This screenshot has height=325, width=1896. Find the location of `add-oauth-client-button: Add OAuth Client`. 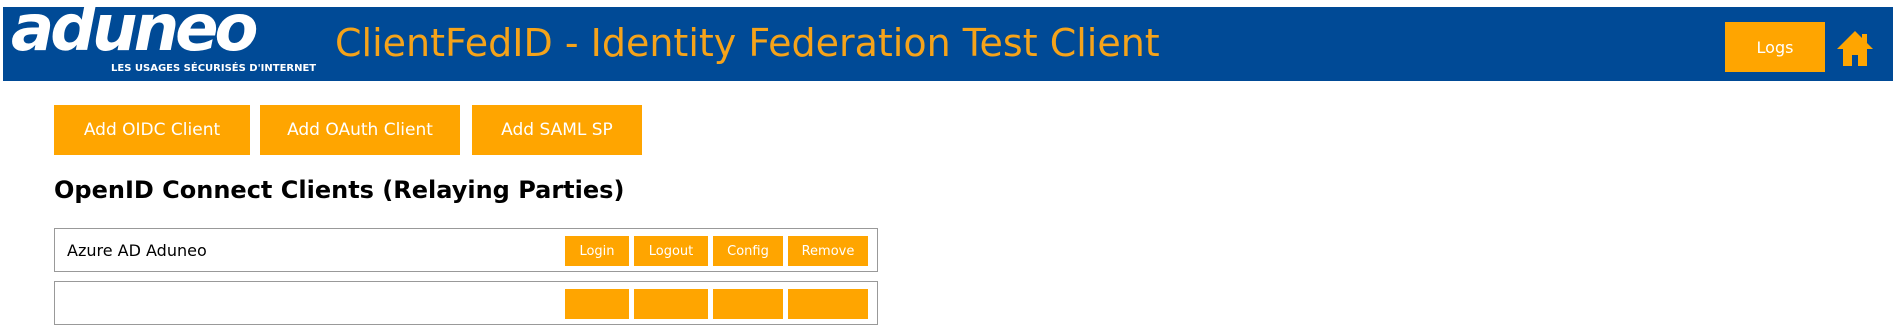

add-oauth-client-button: Add OAuth Client is located at coordinates (360, 130).